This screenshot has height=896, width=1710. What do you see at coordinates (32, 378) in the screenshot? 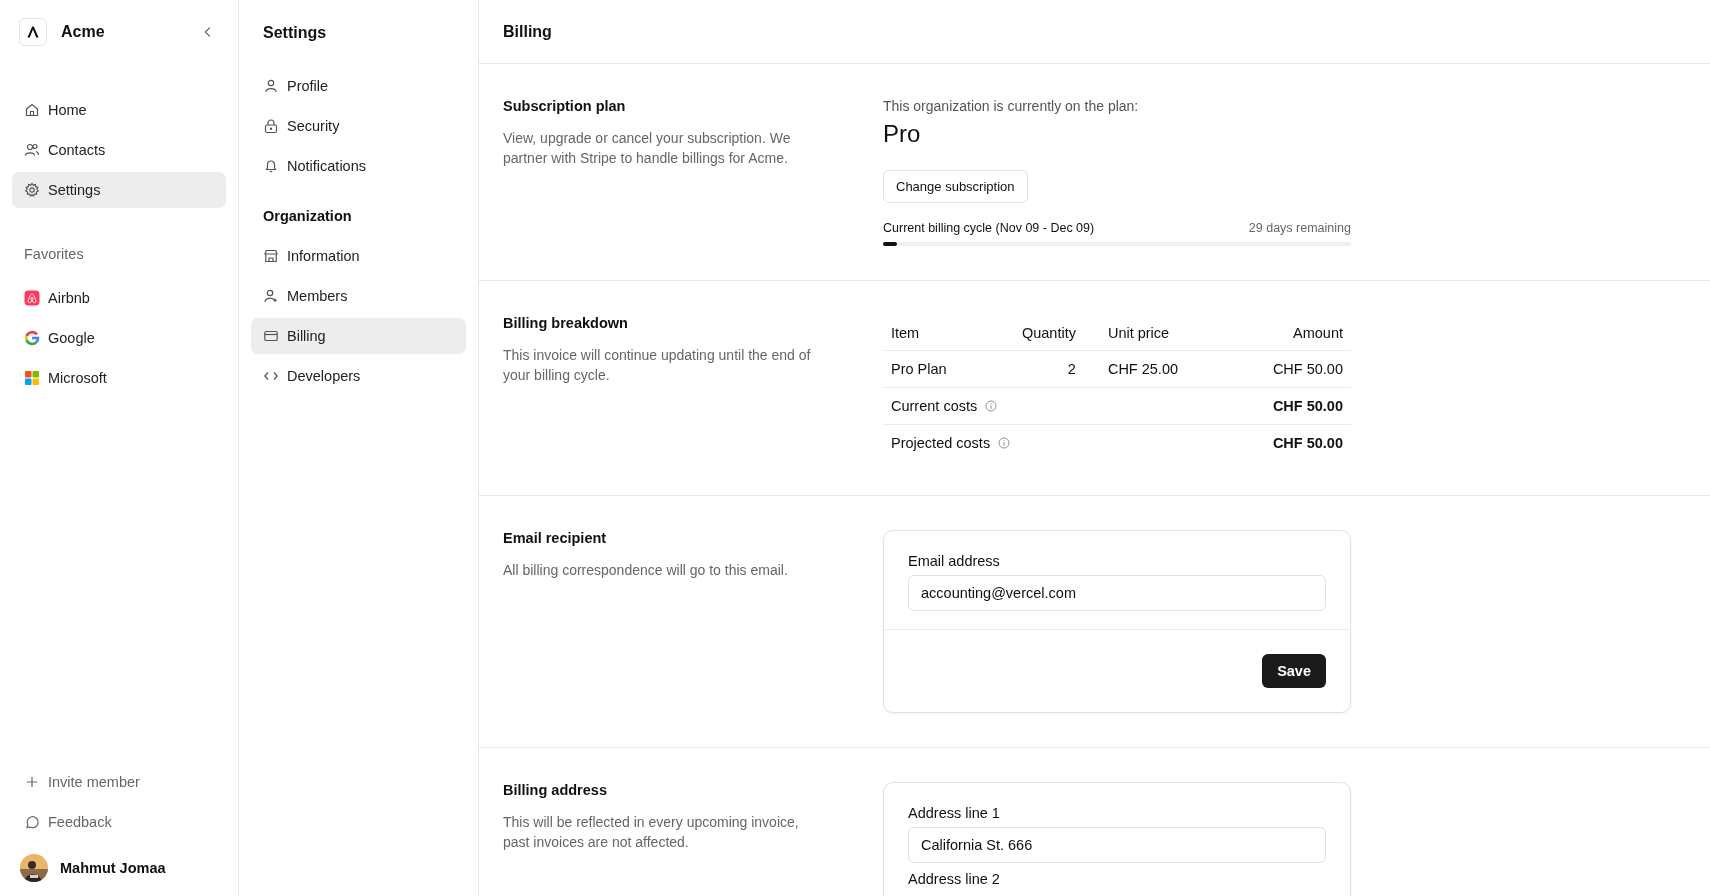
I see `windows-logo-icon` at bounding box center [32, 378].